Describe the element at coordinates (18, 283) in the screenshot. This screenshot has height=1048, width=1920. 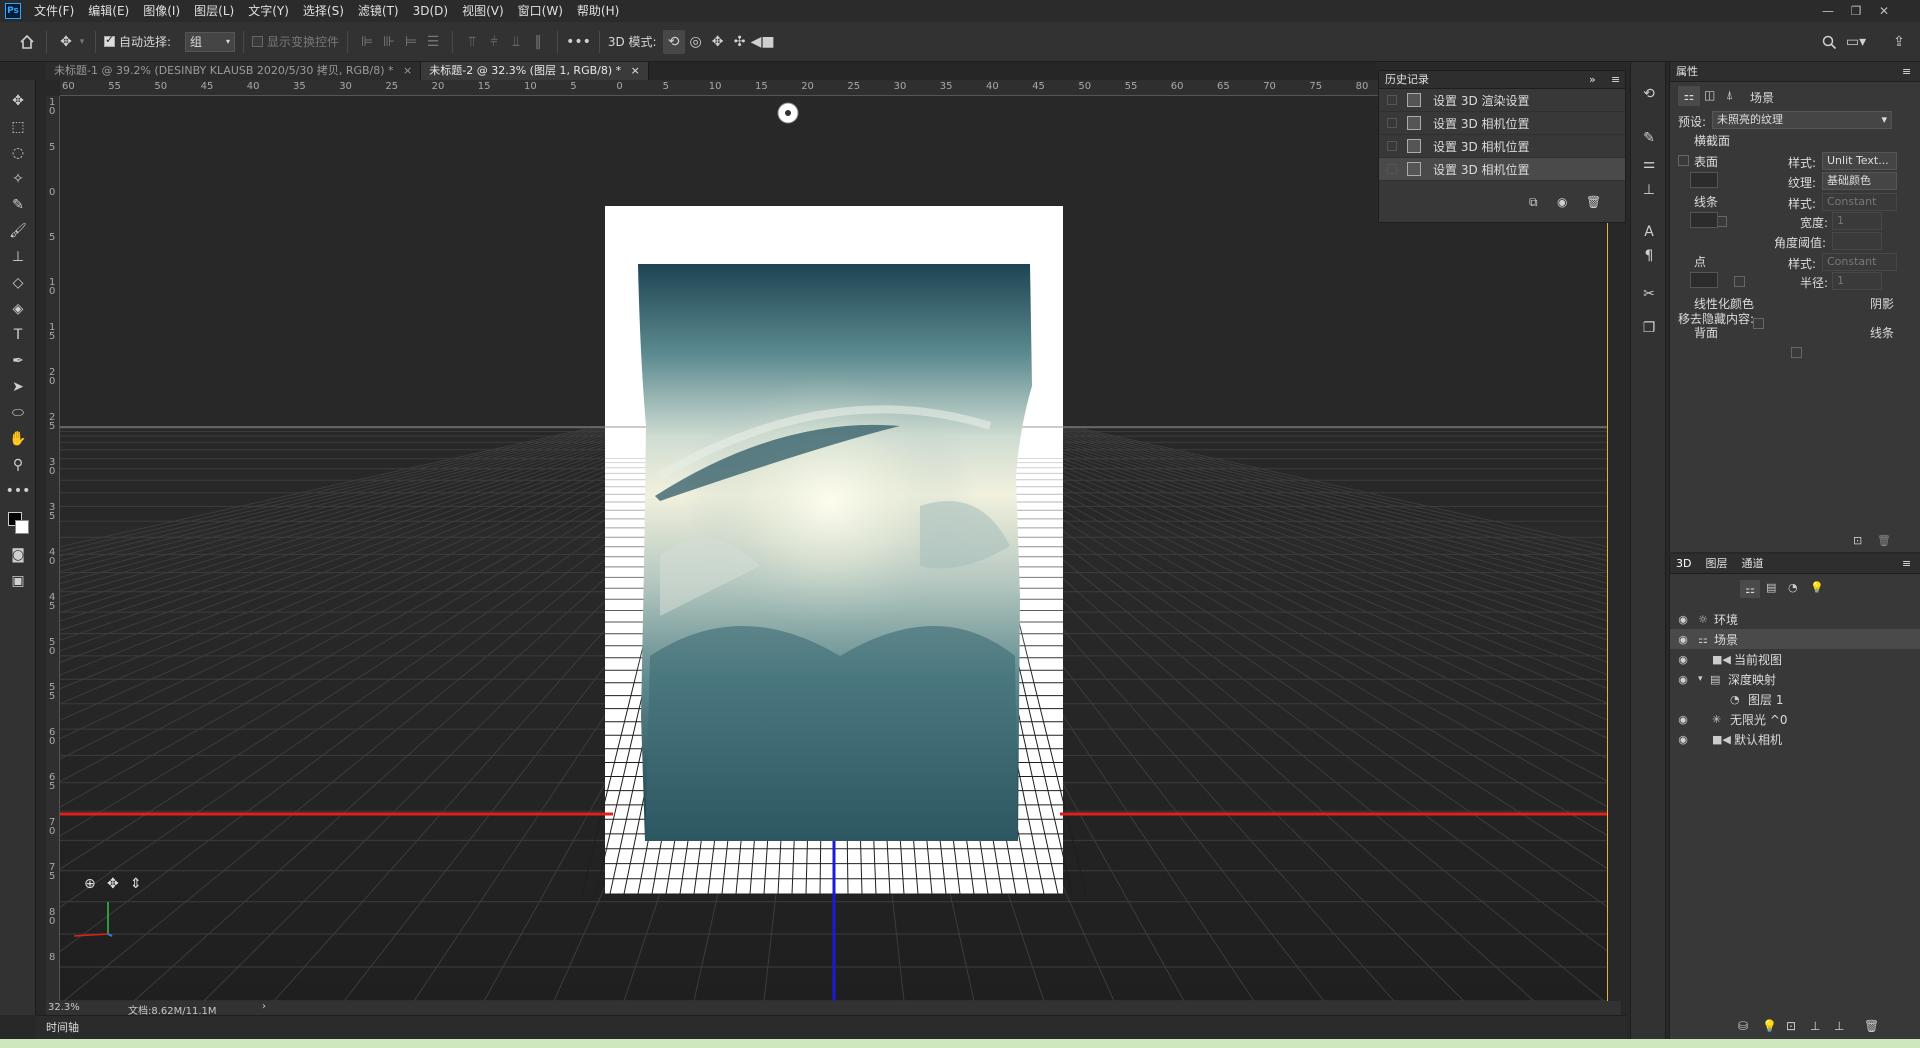
I see `eraser-tool-icon: ◇` at that location.